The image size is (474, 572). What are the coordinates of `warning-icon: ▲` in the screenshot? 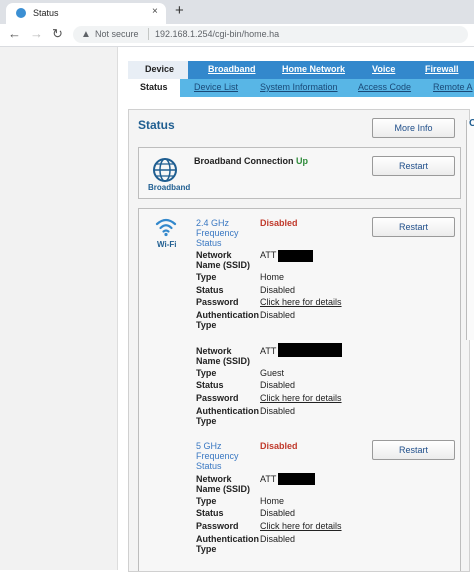 It's located at (86, 34).